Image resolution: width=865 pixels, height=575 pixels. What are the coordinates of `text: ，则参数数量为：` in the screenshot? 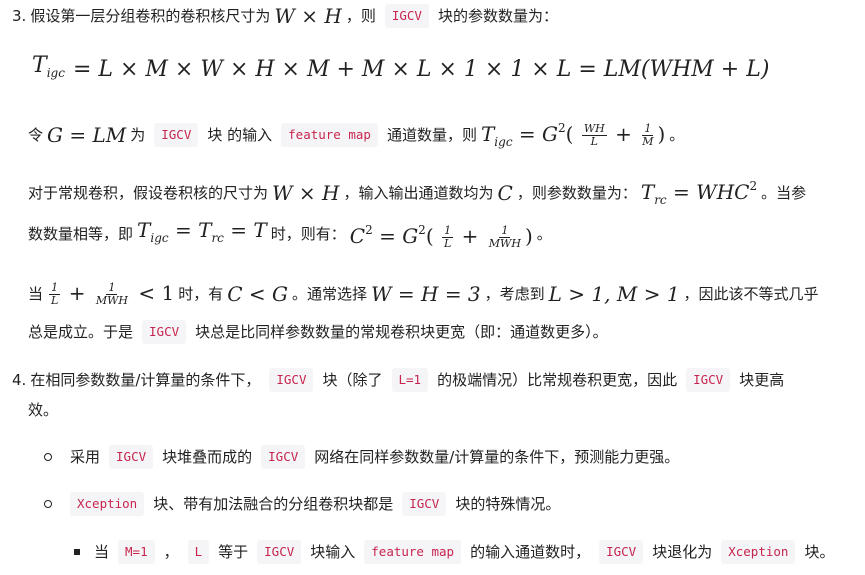 It's located at (576, 193).